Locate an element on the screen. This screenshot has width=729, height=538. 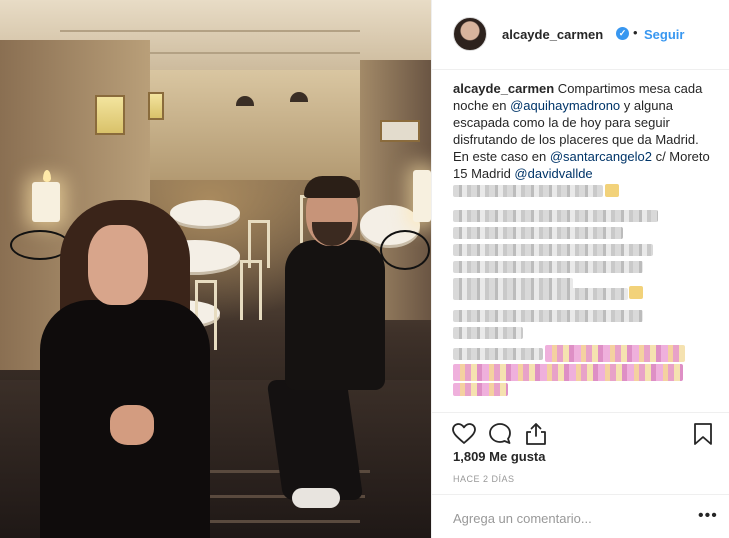
verified-badge-icon: ✓ is located at coordinates (622, 33).